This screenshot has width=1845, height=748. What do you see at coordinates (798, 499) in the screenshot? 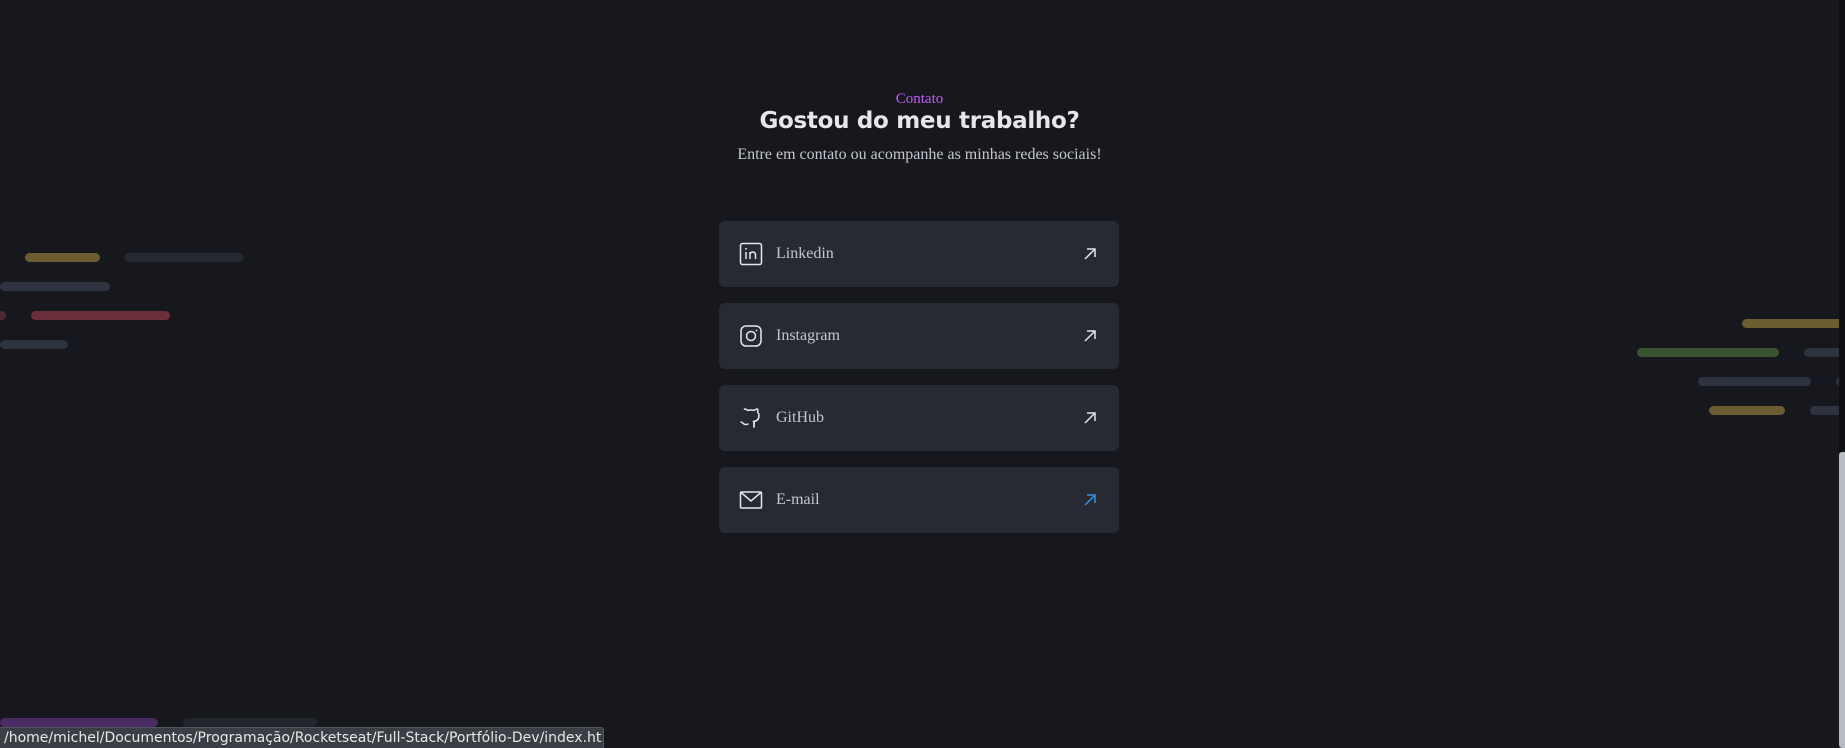
I see `email-label: E-mail` at bounding box center [798, 499].